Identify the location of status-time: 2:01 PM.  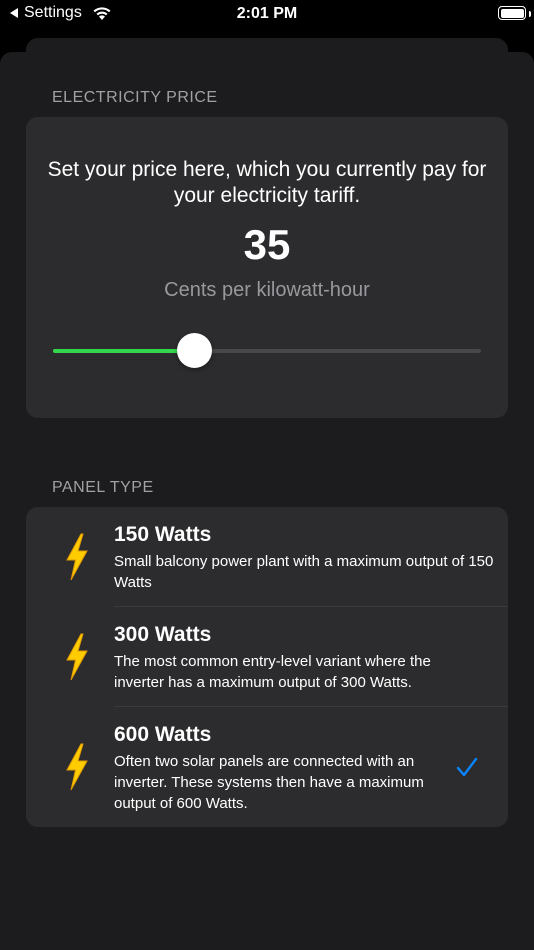
(267, 13).